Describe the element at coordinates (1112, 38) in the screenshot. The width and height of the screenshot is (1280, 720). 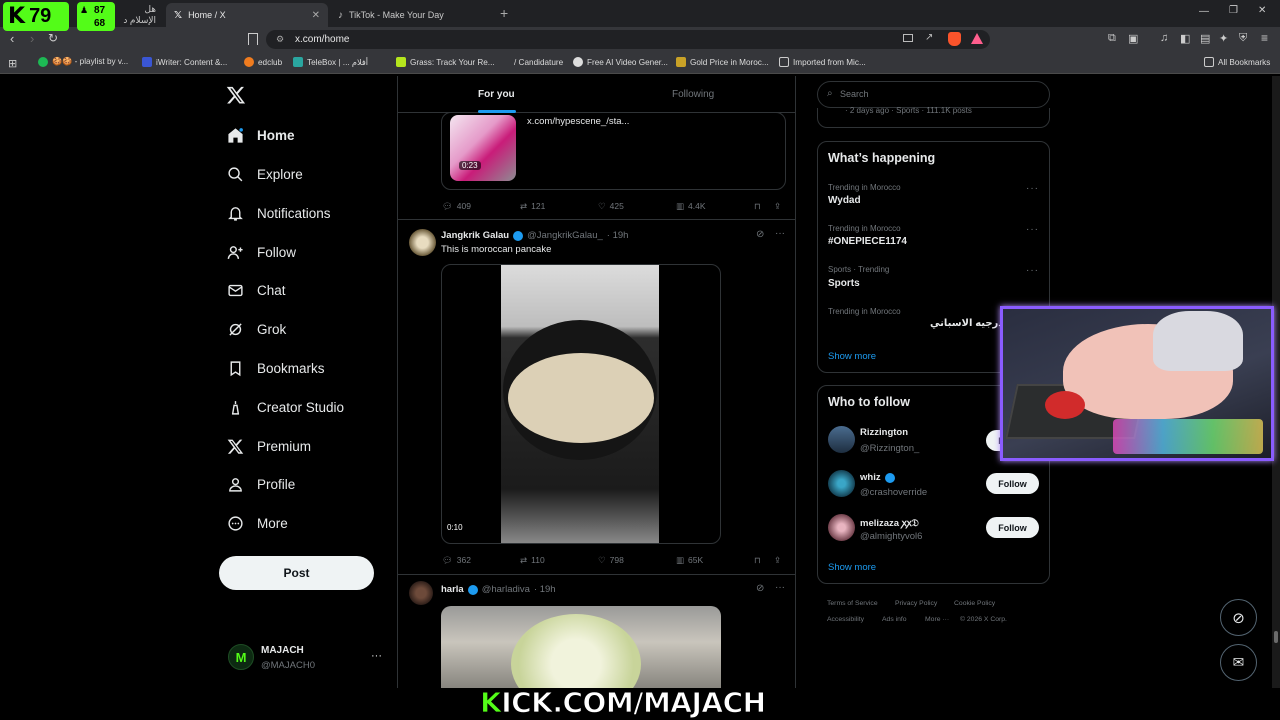
I see `extensions-icon: ⧉` at that location.